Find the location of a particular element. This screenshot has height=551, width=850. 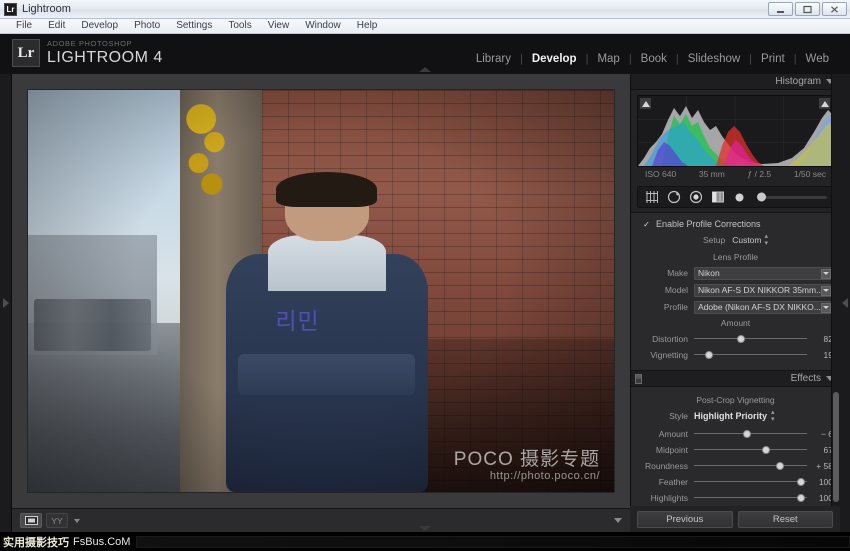

vignetting-label: Vignetting is located at coordinates (669, 354).